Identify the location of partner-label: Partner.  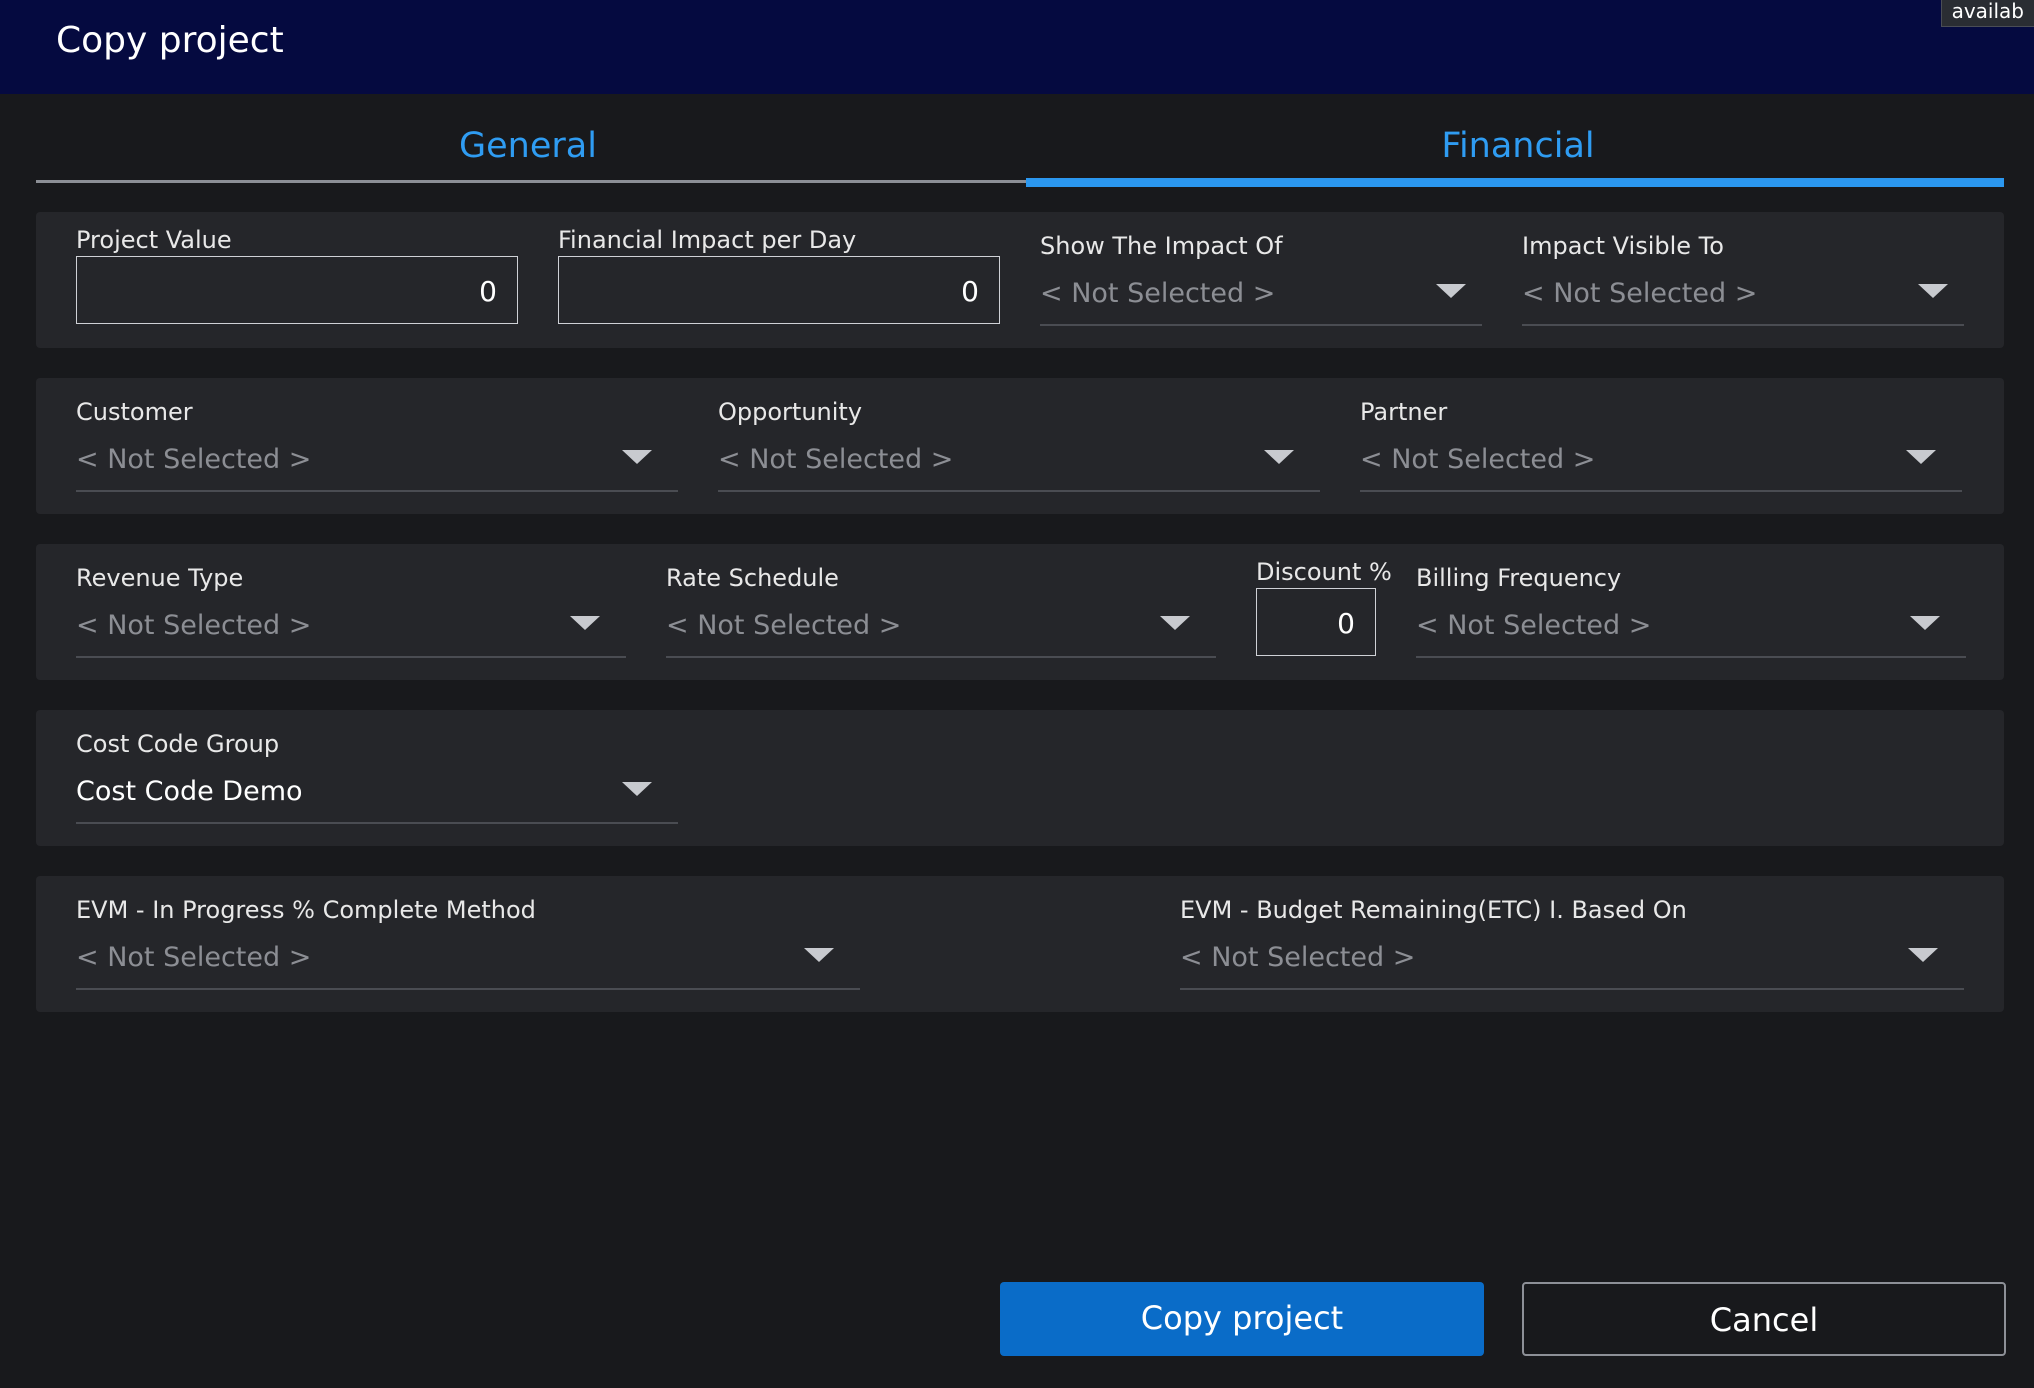
(1404, 412).